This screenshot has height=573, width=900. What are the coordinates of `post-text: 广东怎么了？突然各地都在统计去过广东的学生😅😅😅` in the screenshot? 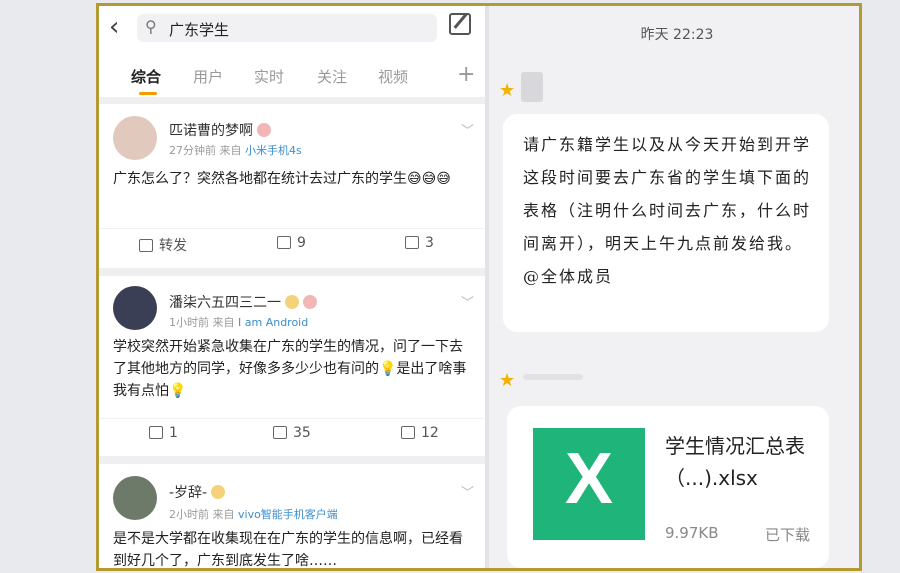 It's located at (282, 179).